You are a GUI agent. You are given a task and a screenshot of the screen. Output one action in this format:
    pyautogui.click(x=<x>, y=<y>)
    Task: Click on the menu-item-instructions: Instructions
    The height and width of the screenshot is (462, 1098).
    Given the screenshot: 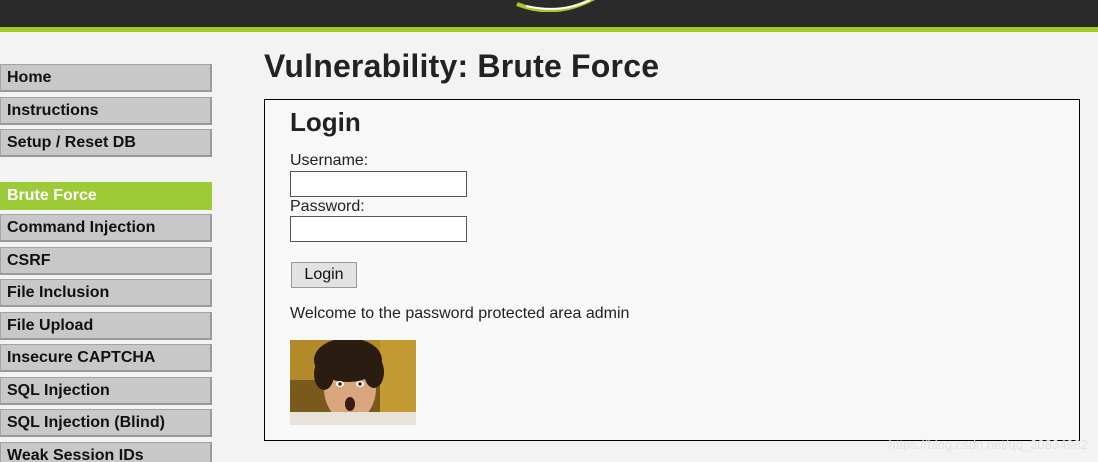 What is the action you would take?
    pyautogui.click(x=106, y=110)
    